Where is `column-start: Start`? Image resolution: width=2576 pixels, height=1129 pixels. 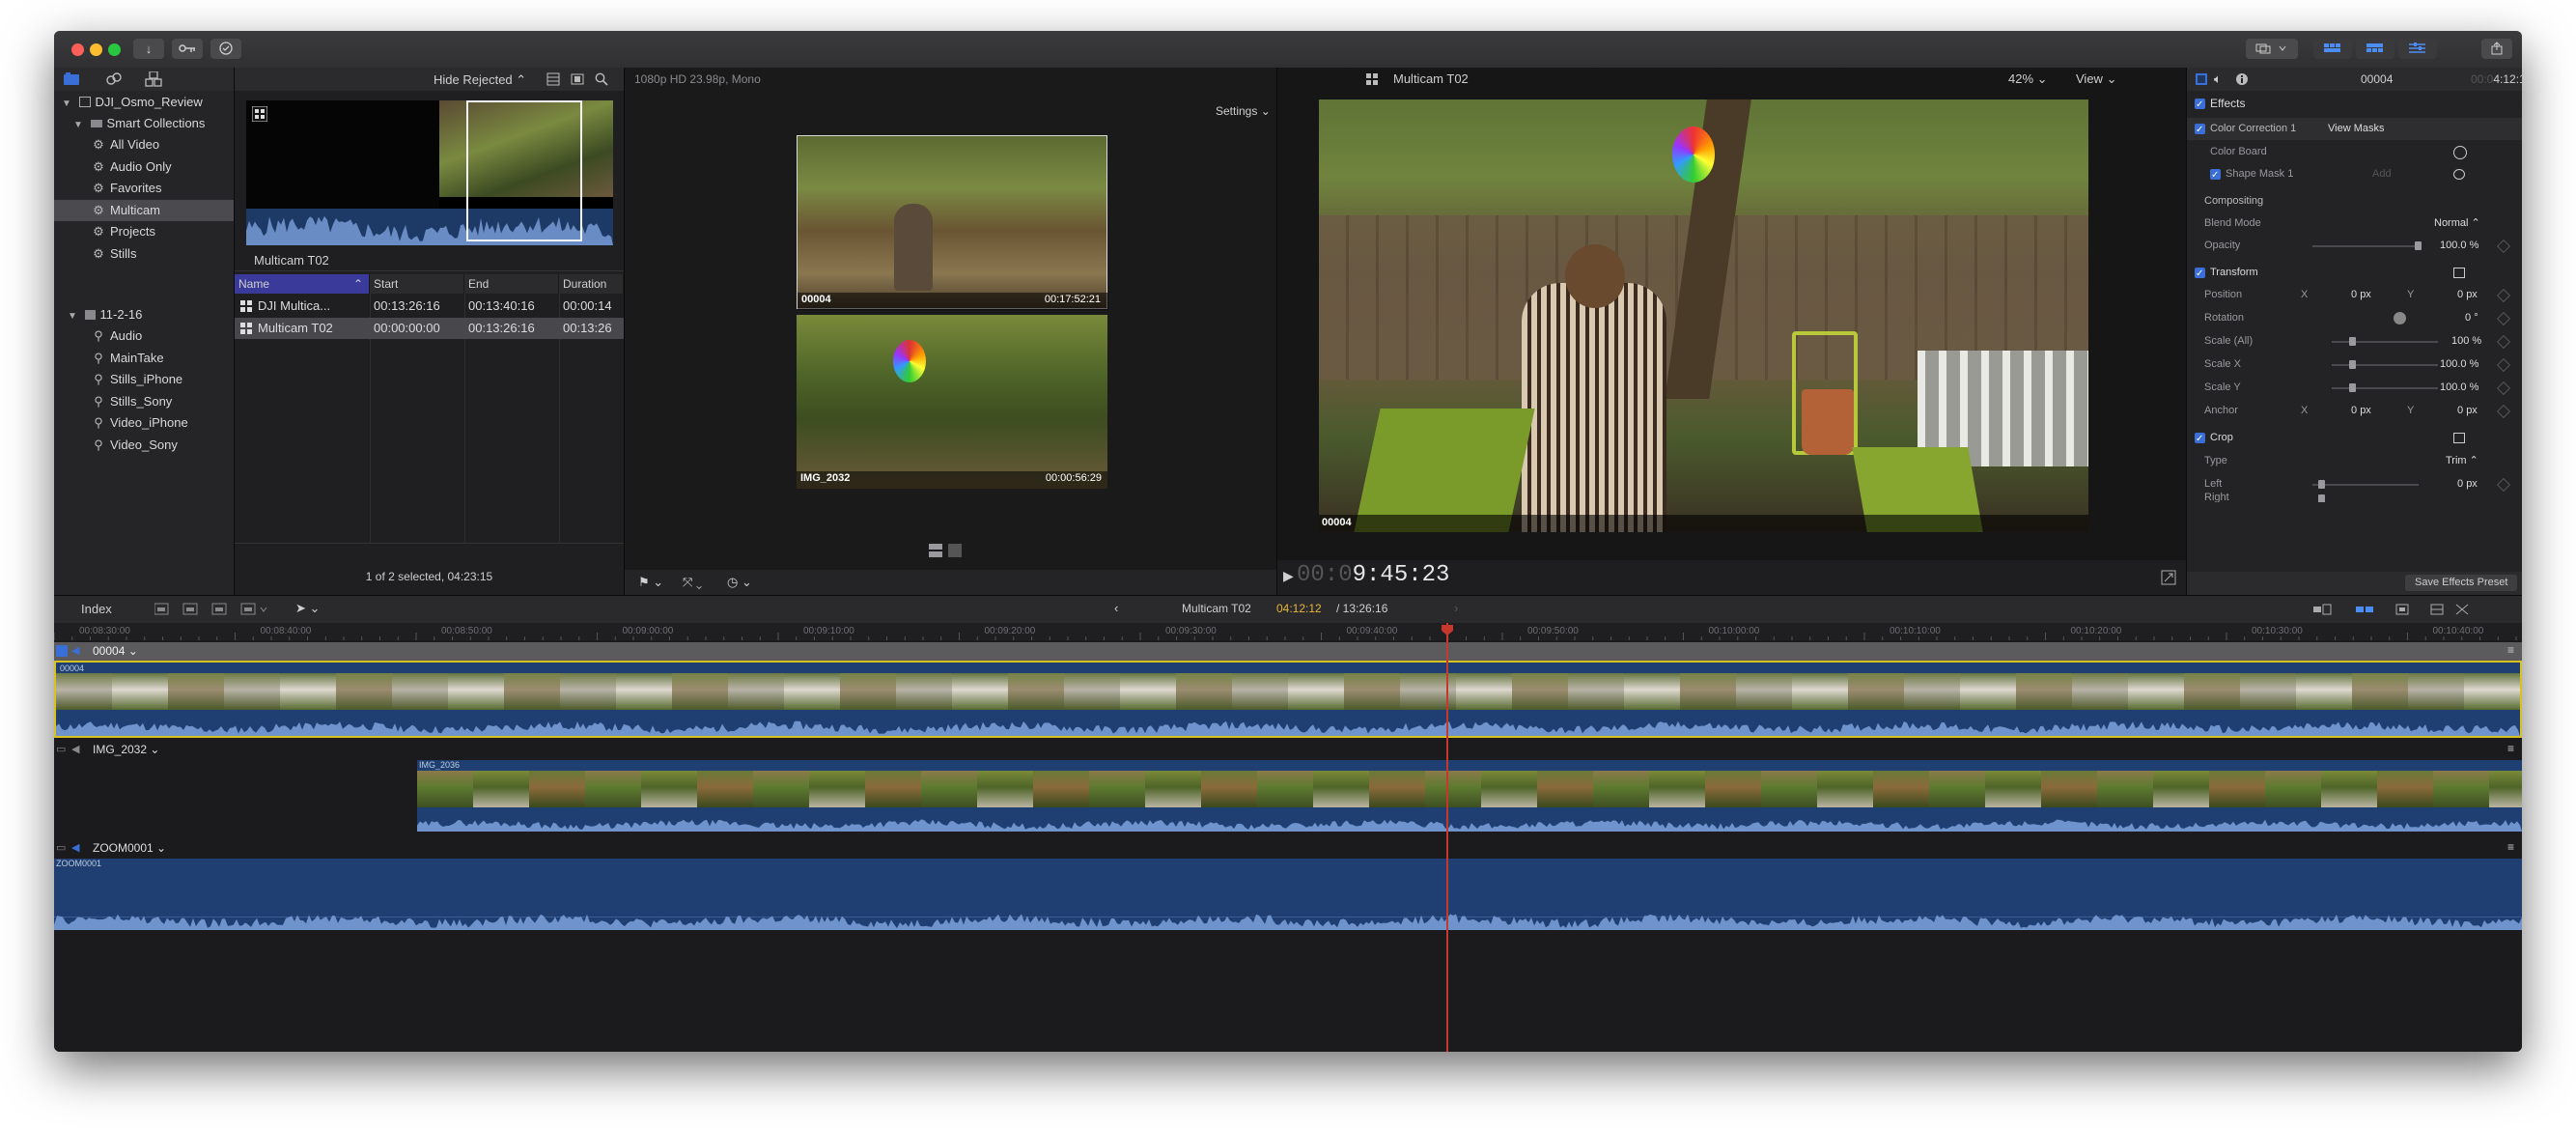
column-start: Start is located at coordinates (417, 284).